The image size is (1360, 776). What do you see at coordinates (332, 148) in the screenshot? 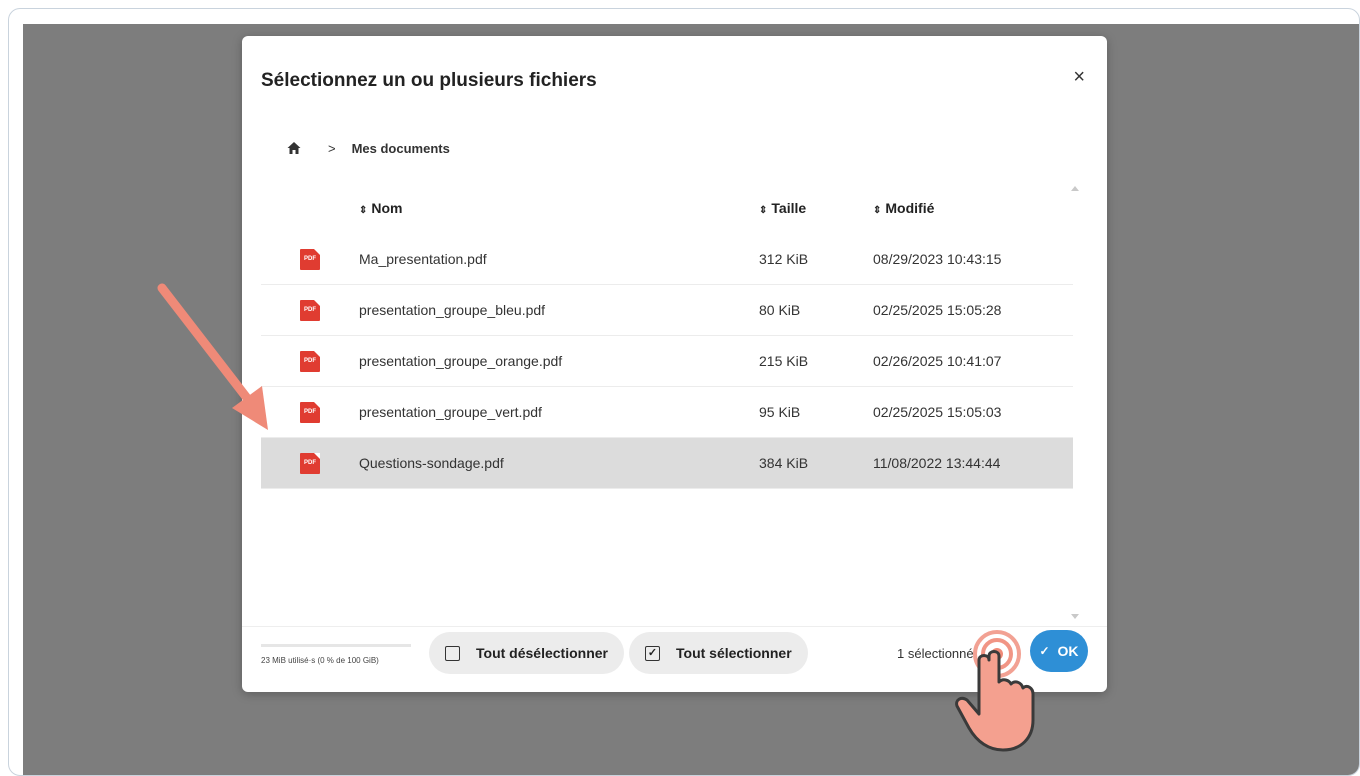
I see `chevron-right-icon: >` at bounding box center [332, 148].